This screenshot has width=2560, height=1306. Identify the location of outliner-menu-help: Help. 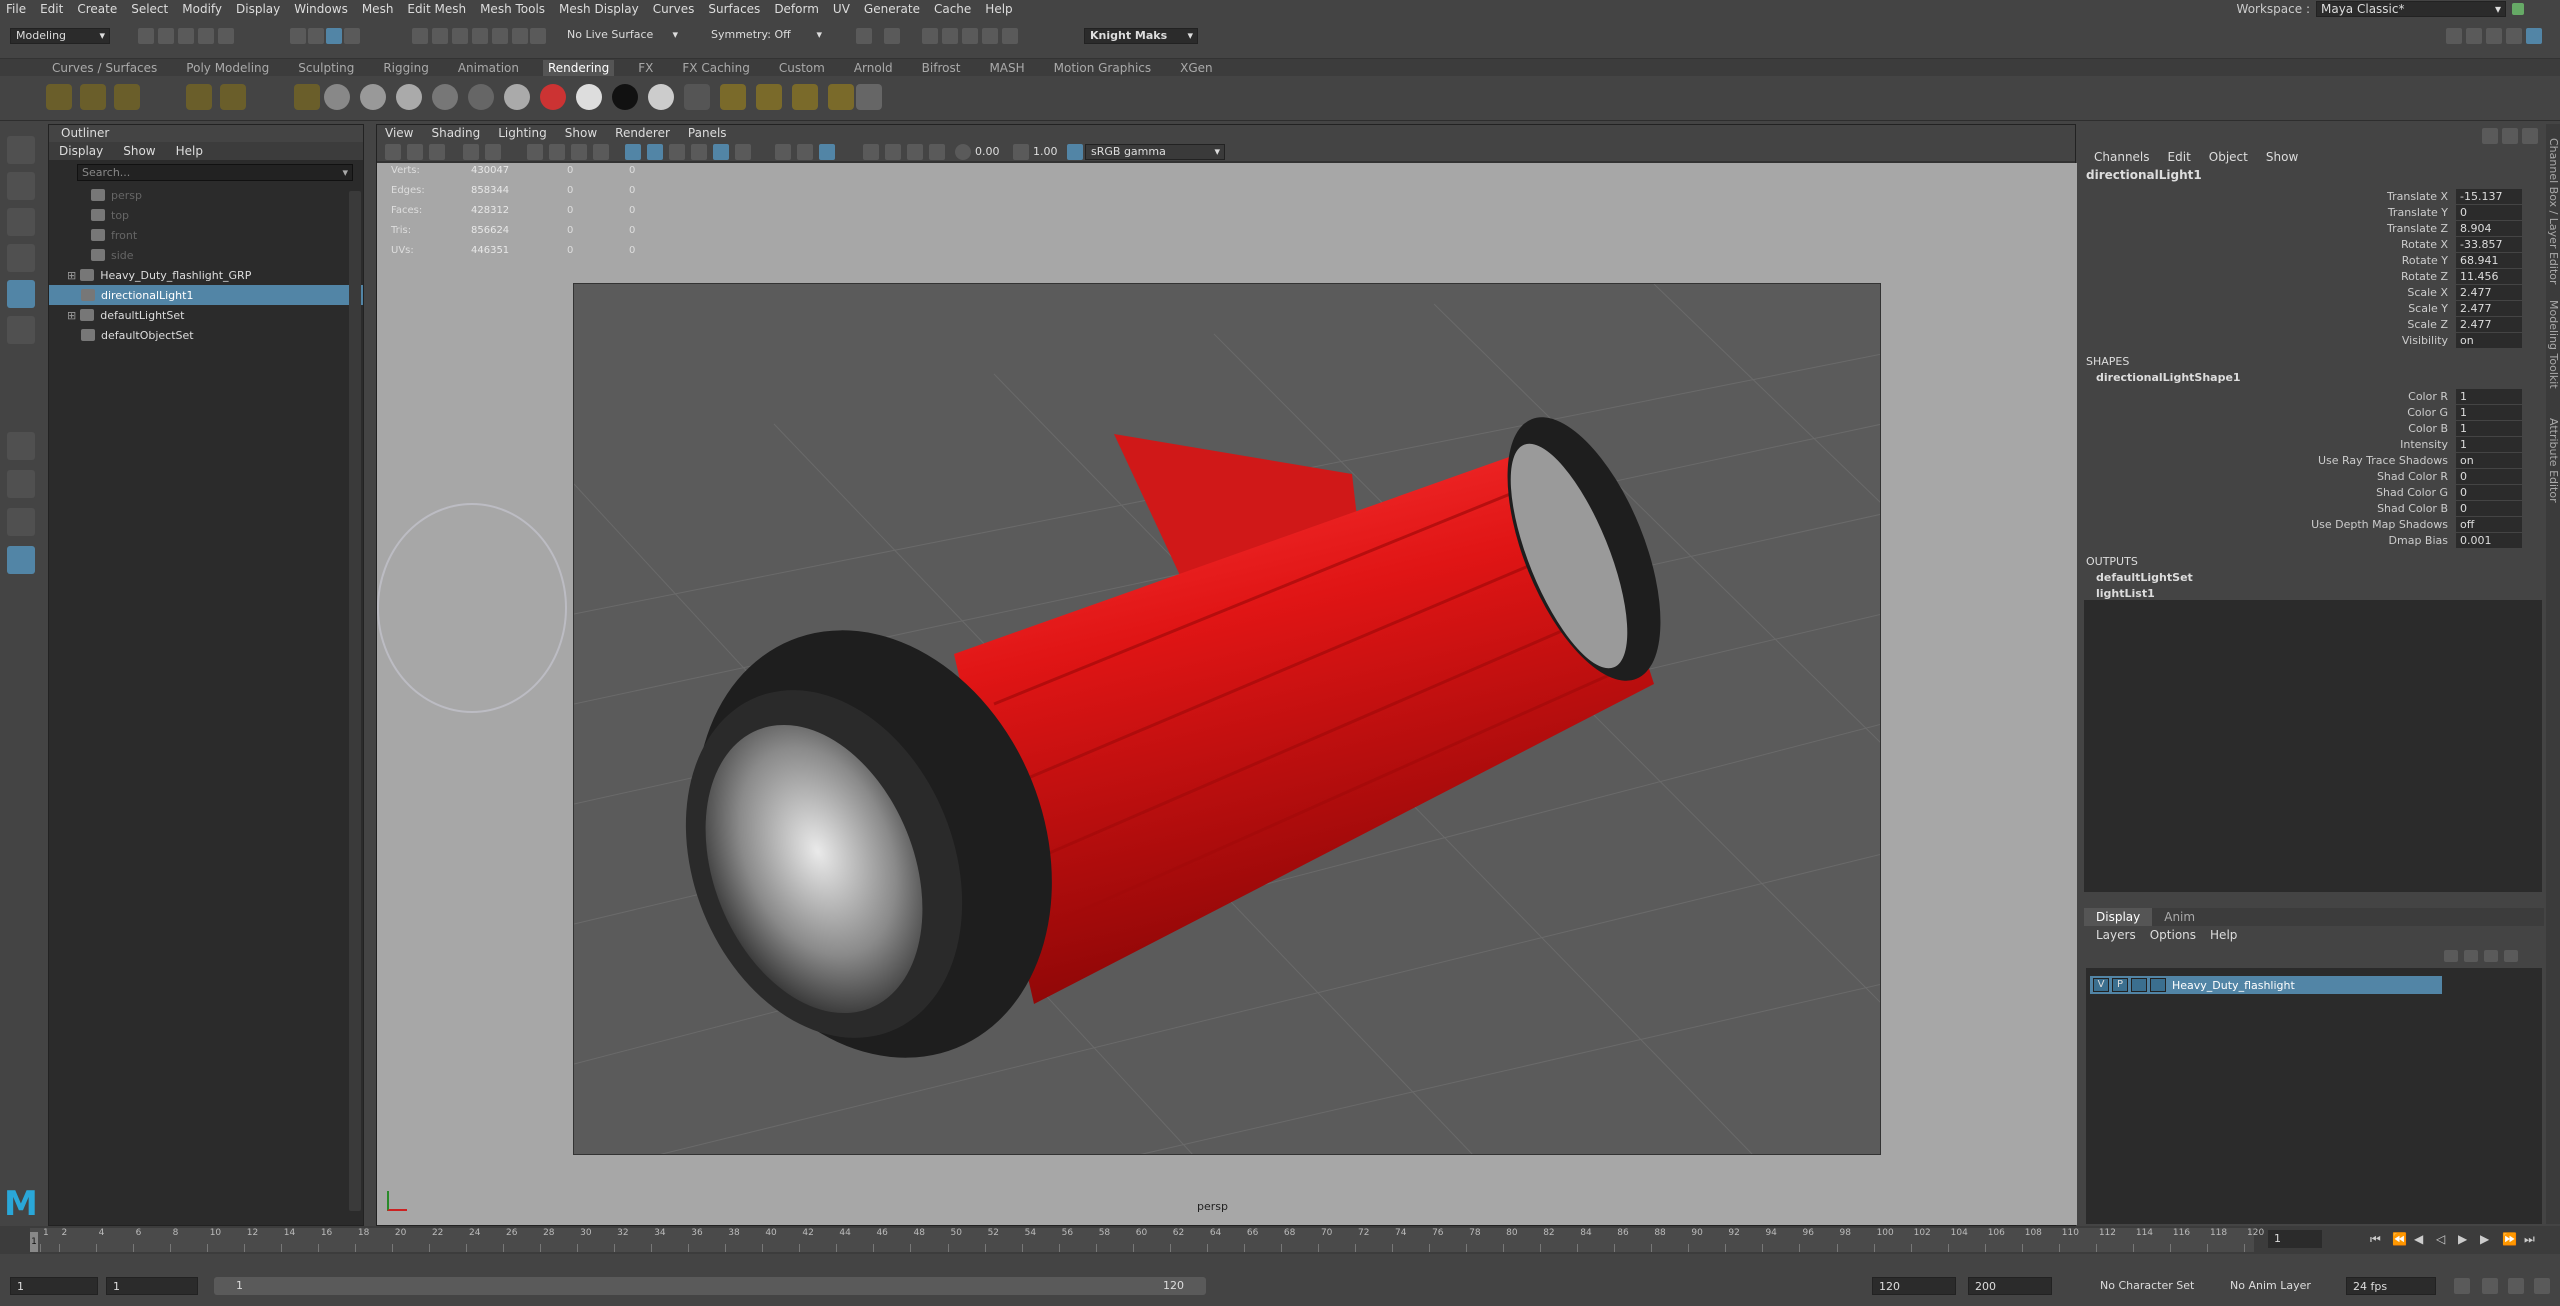
(189, 151).